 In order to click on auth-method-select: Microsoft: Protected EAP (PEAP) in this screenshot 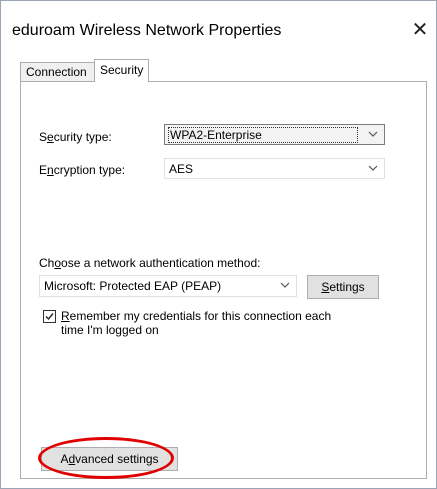, I will do `click(168, 286)`.